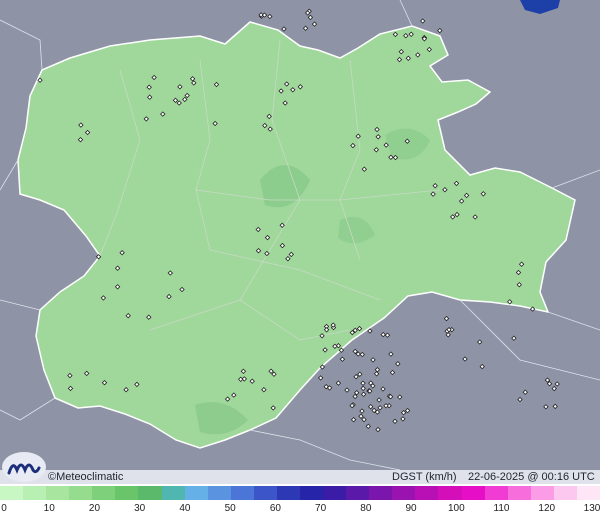  What do you see at coordinates (94, 508) in the screenshot?
I see `color-scale-tick-label: 20` at bounding box center [94, 508].